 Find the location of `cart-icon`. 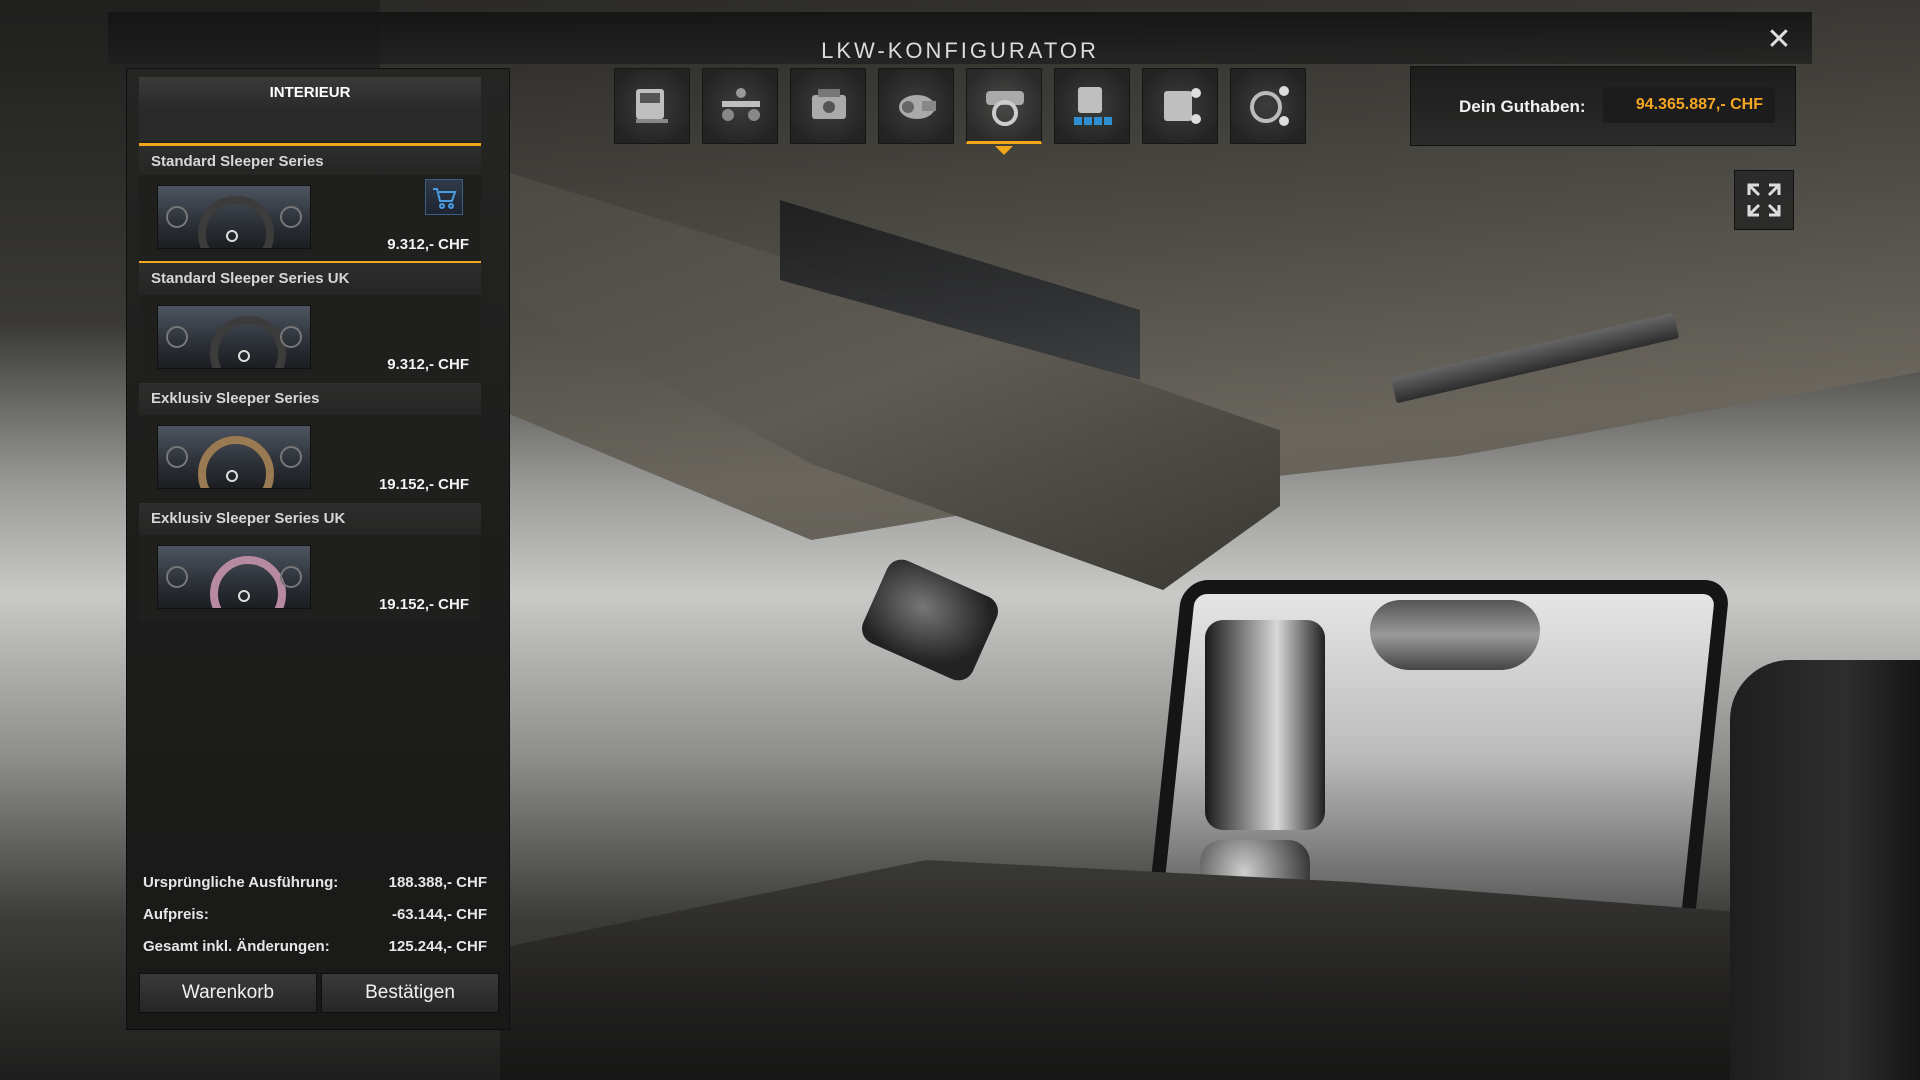

cart-icon is located at coordinates (445, 198).